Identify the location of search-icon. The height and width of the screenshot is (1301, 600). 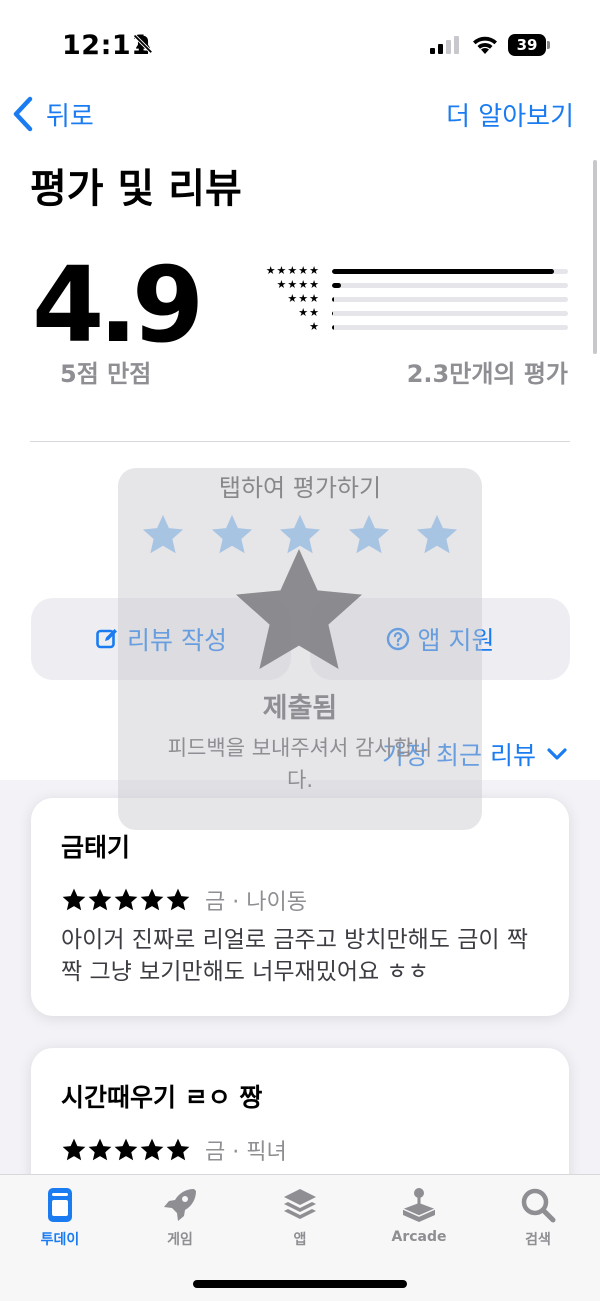
(538, 1205).